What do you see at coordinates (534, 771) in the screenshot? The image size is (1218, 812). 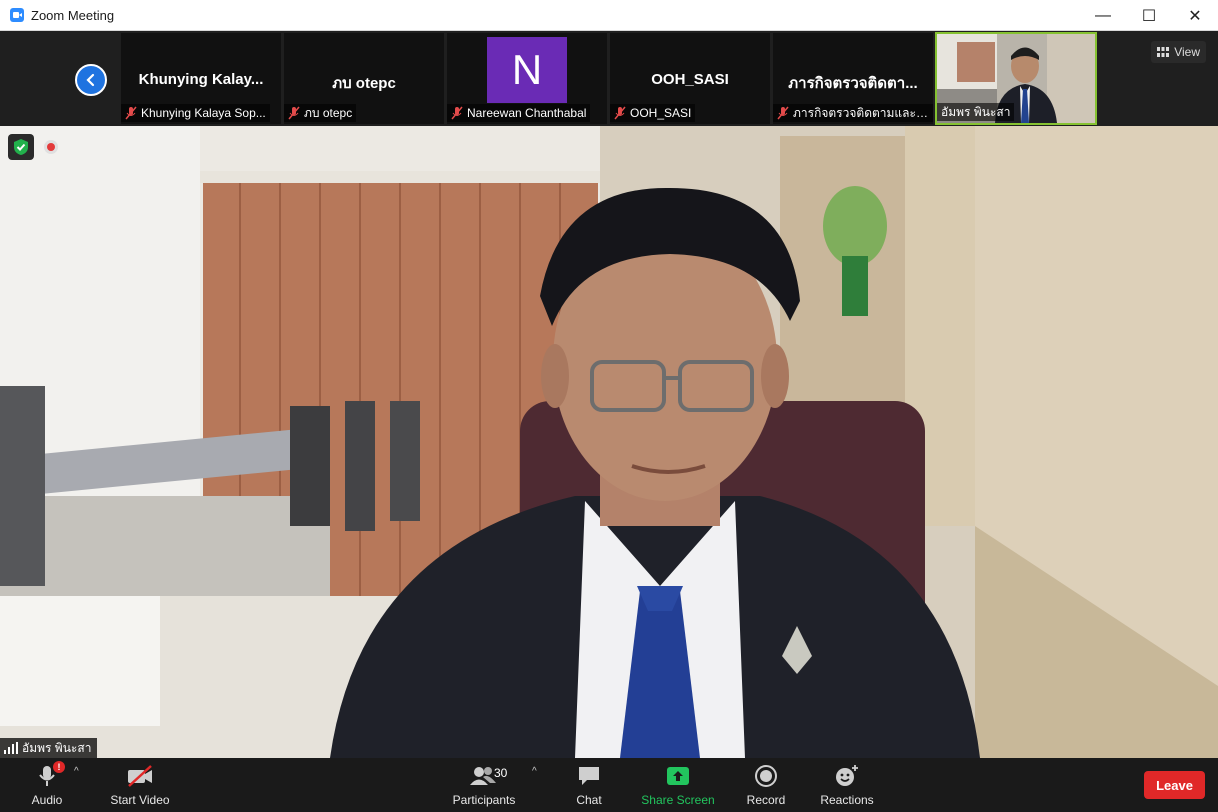 I see `participants-options-caret: ^` at bounding box center [534, 771].